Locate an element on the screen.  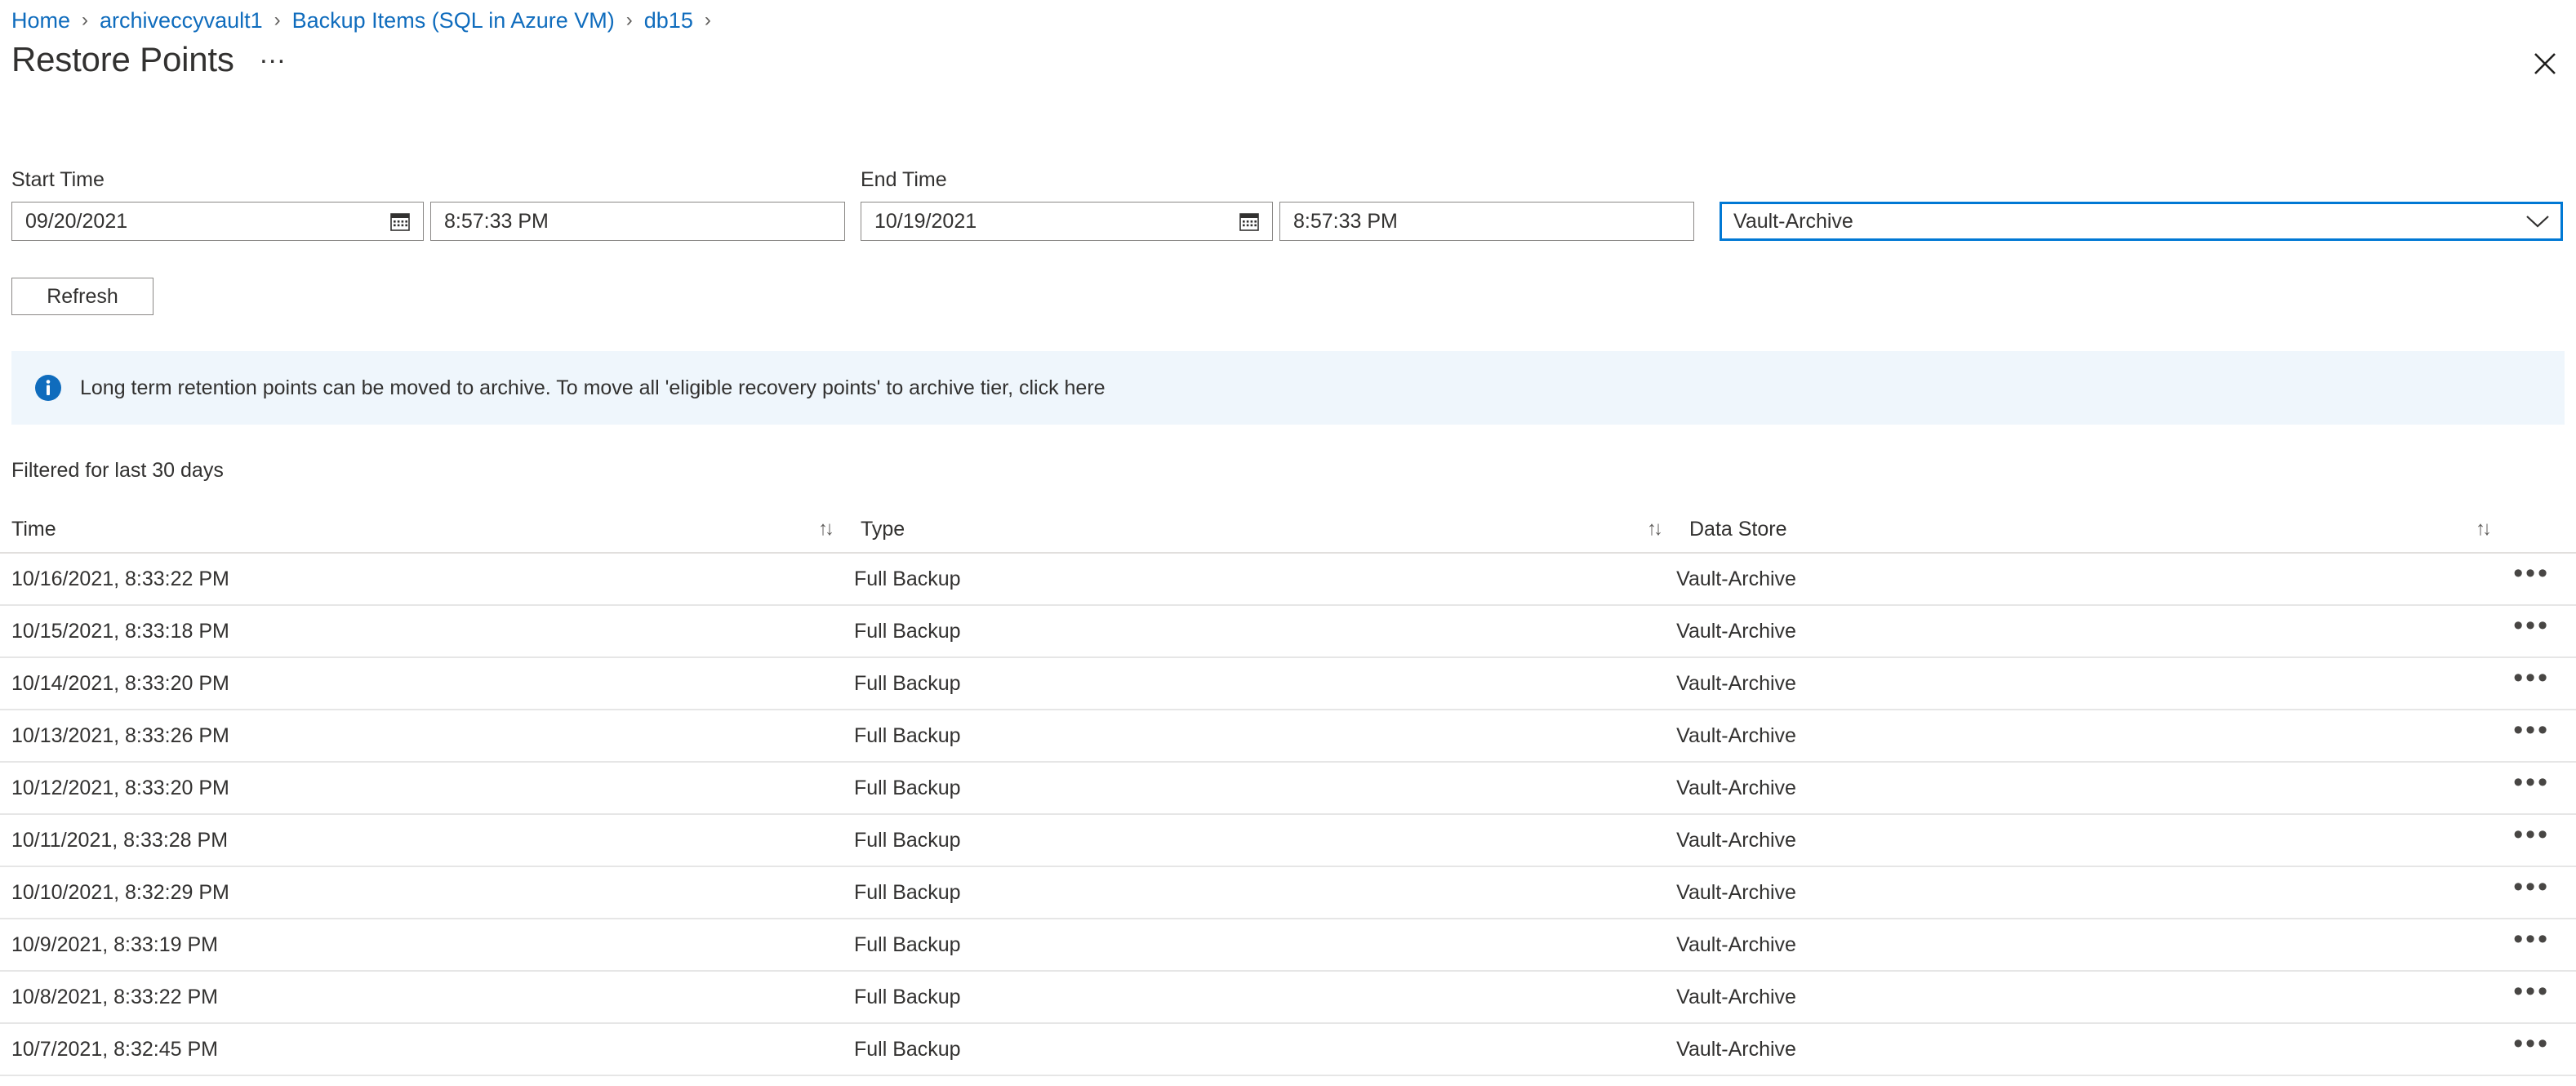
sort-icon-type: ↑↓ is located at coordinates (1655, 529).